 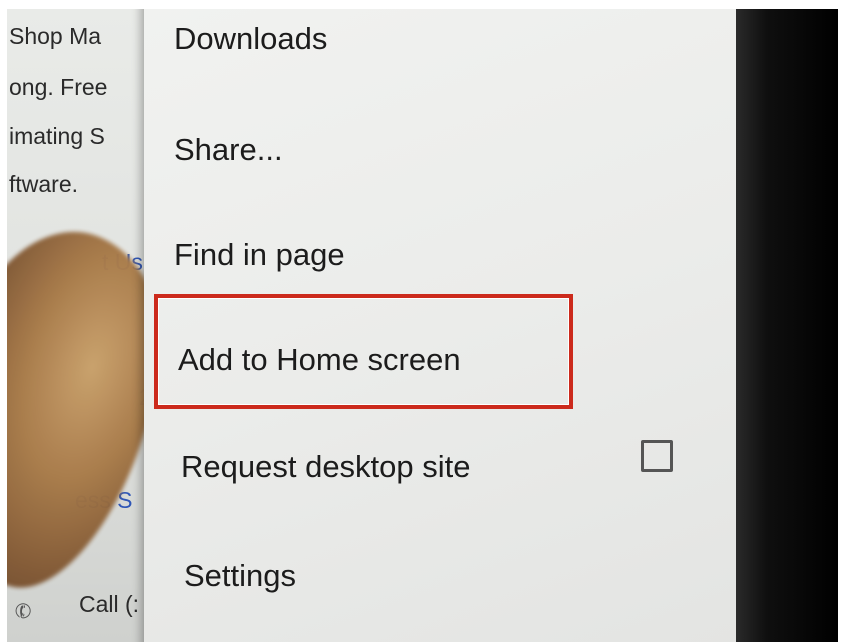 I want to click on menu-item-find-in-page: Find in page, so click(x=259, y=255).